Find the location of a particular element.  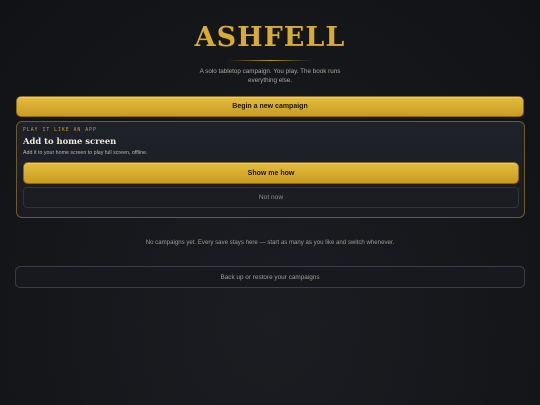

not-now-button: Not now is located at coordinates (271, 197).